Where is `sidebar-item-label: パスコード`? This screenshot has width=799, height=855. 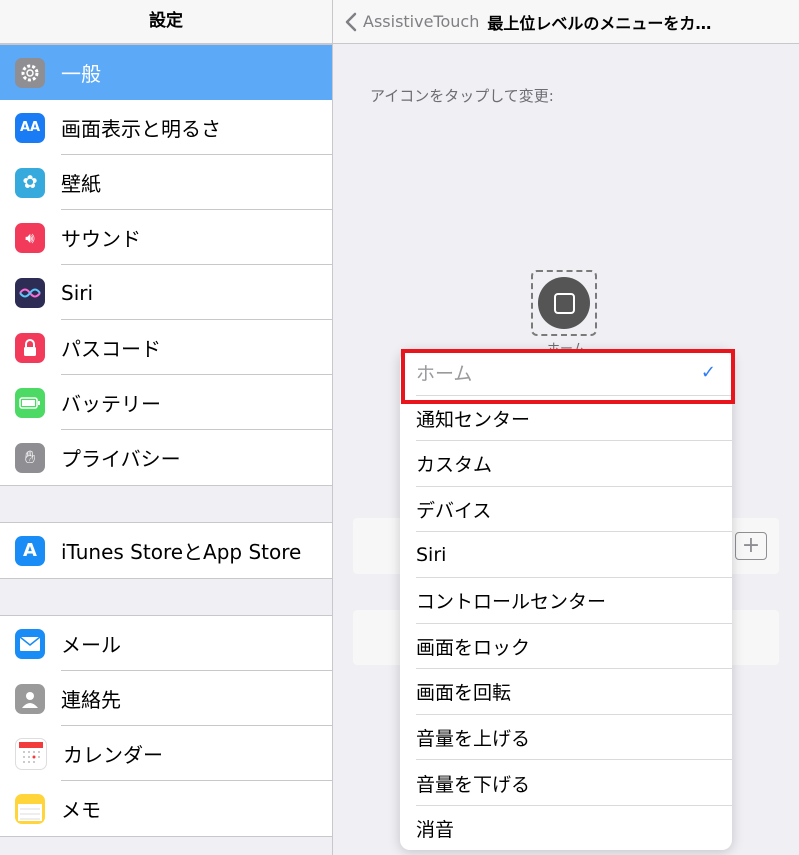 sidebar-item-label: パスコード is located at coordinates (111, 349).